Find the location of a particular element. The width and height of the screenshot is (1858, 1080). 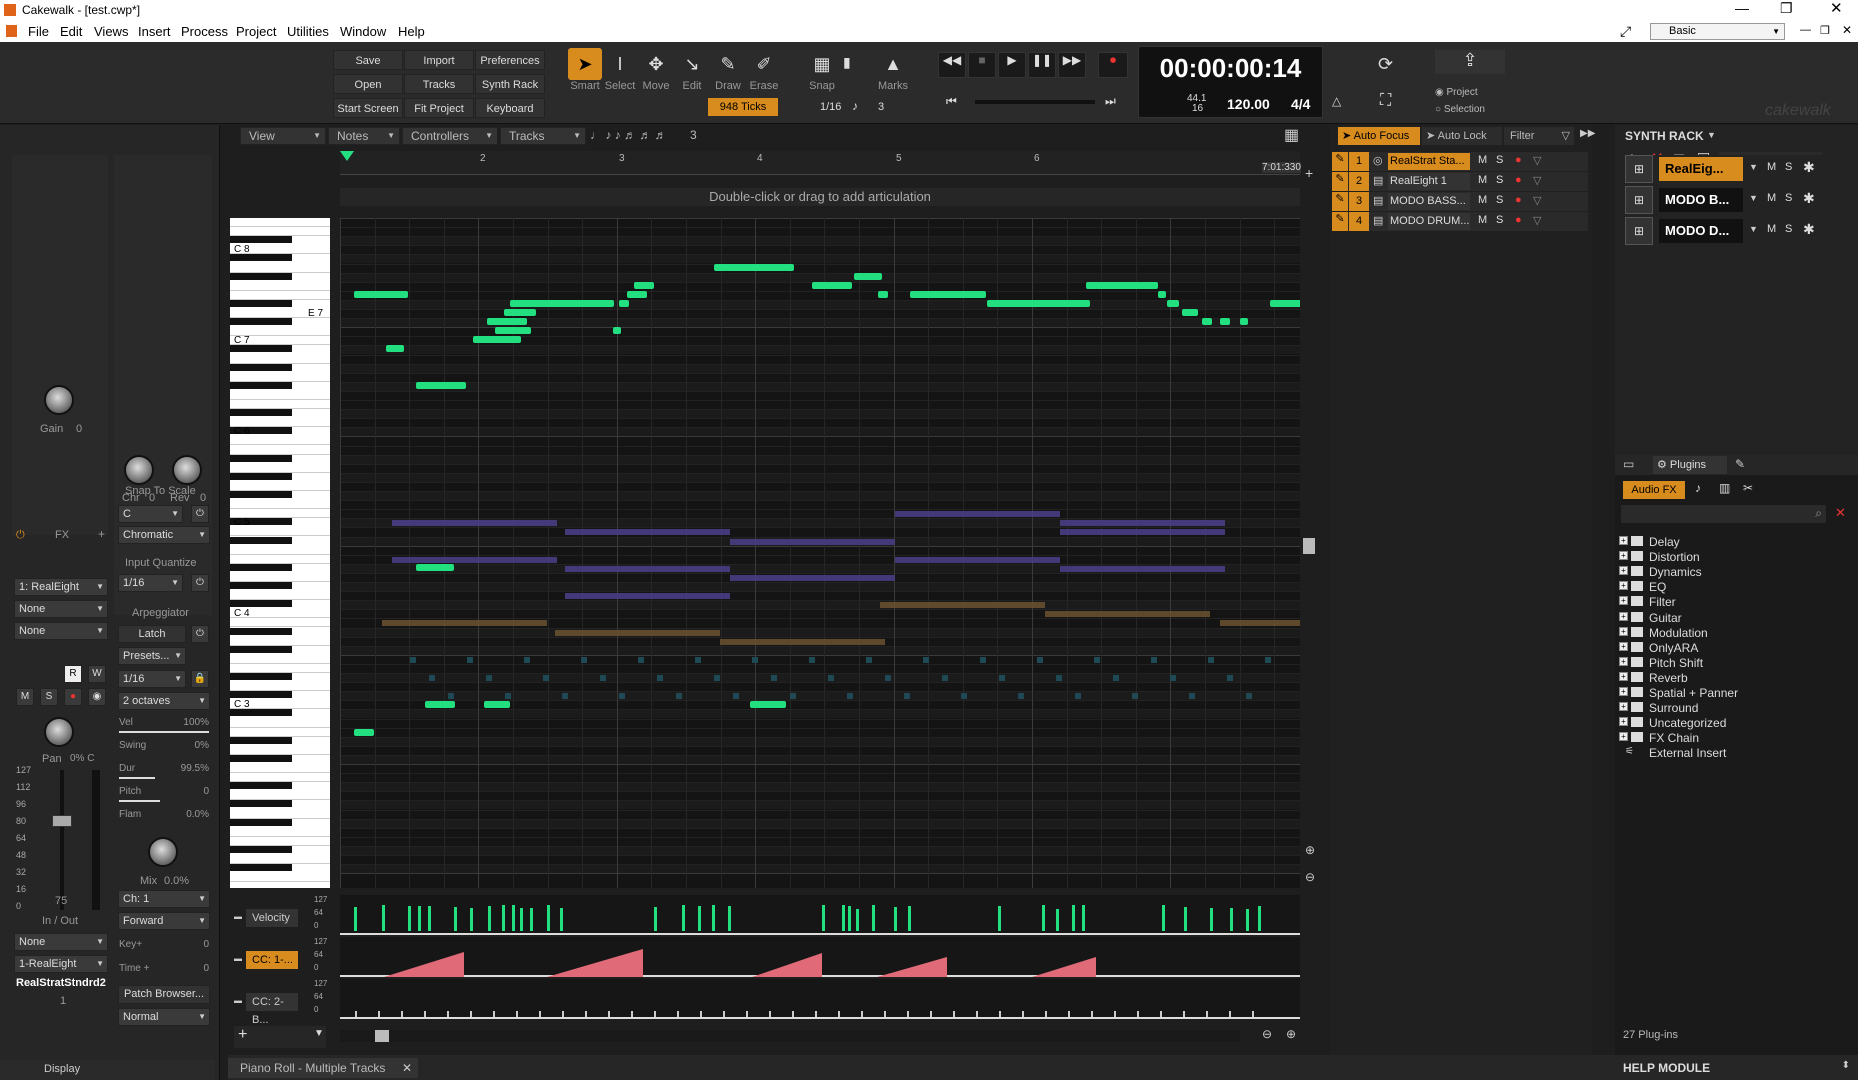

pan-knob is located at coordinates (59, 732).